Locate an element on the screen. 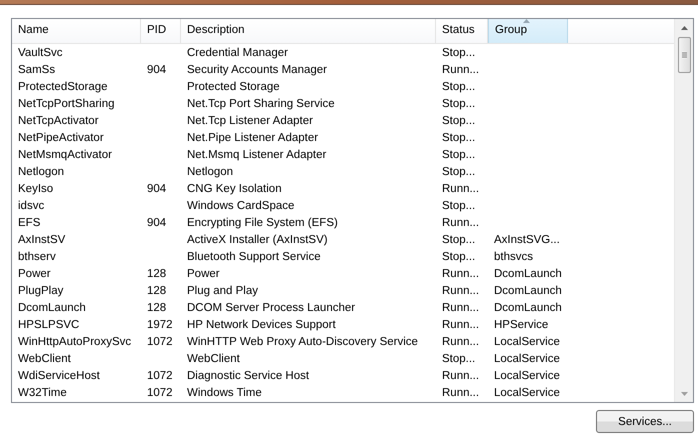  table-cell: Net.Tcp Listener Adapter is located at coordinates (250, 121).